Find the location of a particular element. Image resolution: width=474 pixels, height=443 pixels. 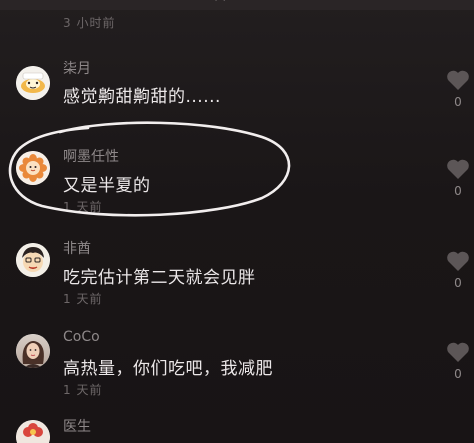

comment-username: 医生 is located at coordinates (77, 426).